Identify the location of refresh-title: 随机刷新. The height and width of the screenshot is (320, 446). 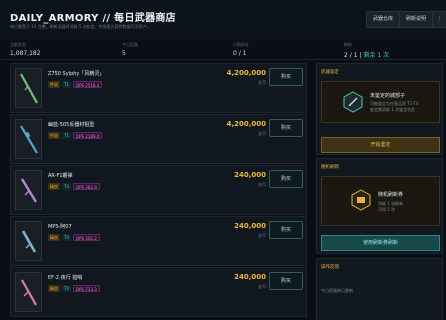
(330, 167).